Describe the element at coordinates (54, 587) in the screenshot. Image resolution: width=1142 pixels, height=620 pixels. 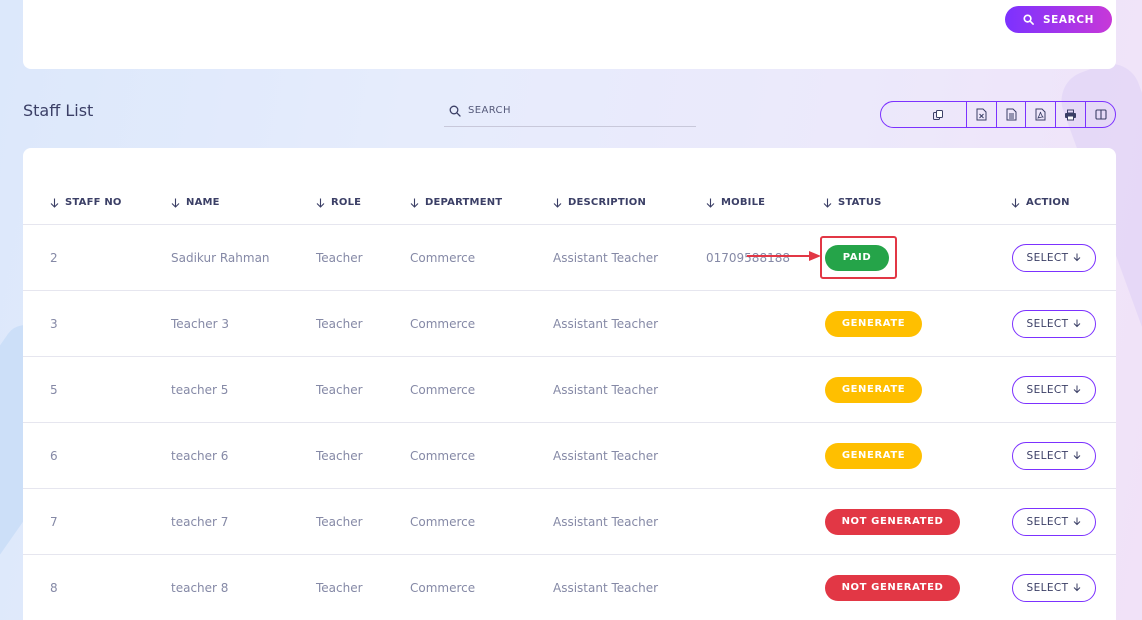
I see `staff-no-cell: 8` at that location.